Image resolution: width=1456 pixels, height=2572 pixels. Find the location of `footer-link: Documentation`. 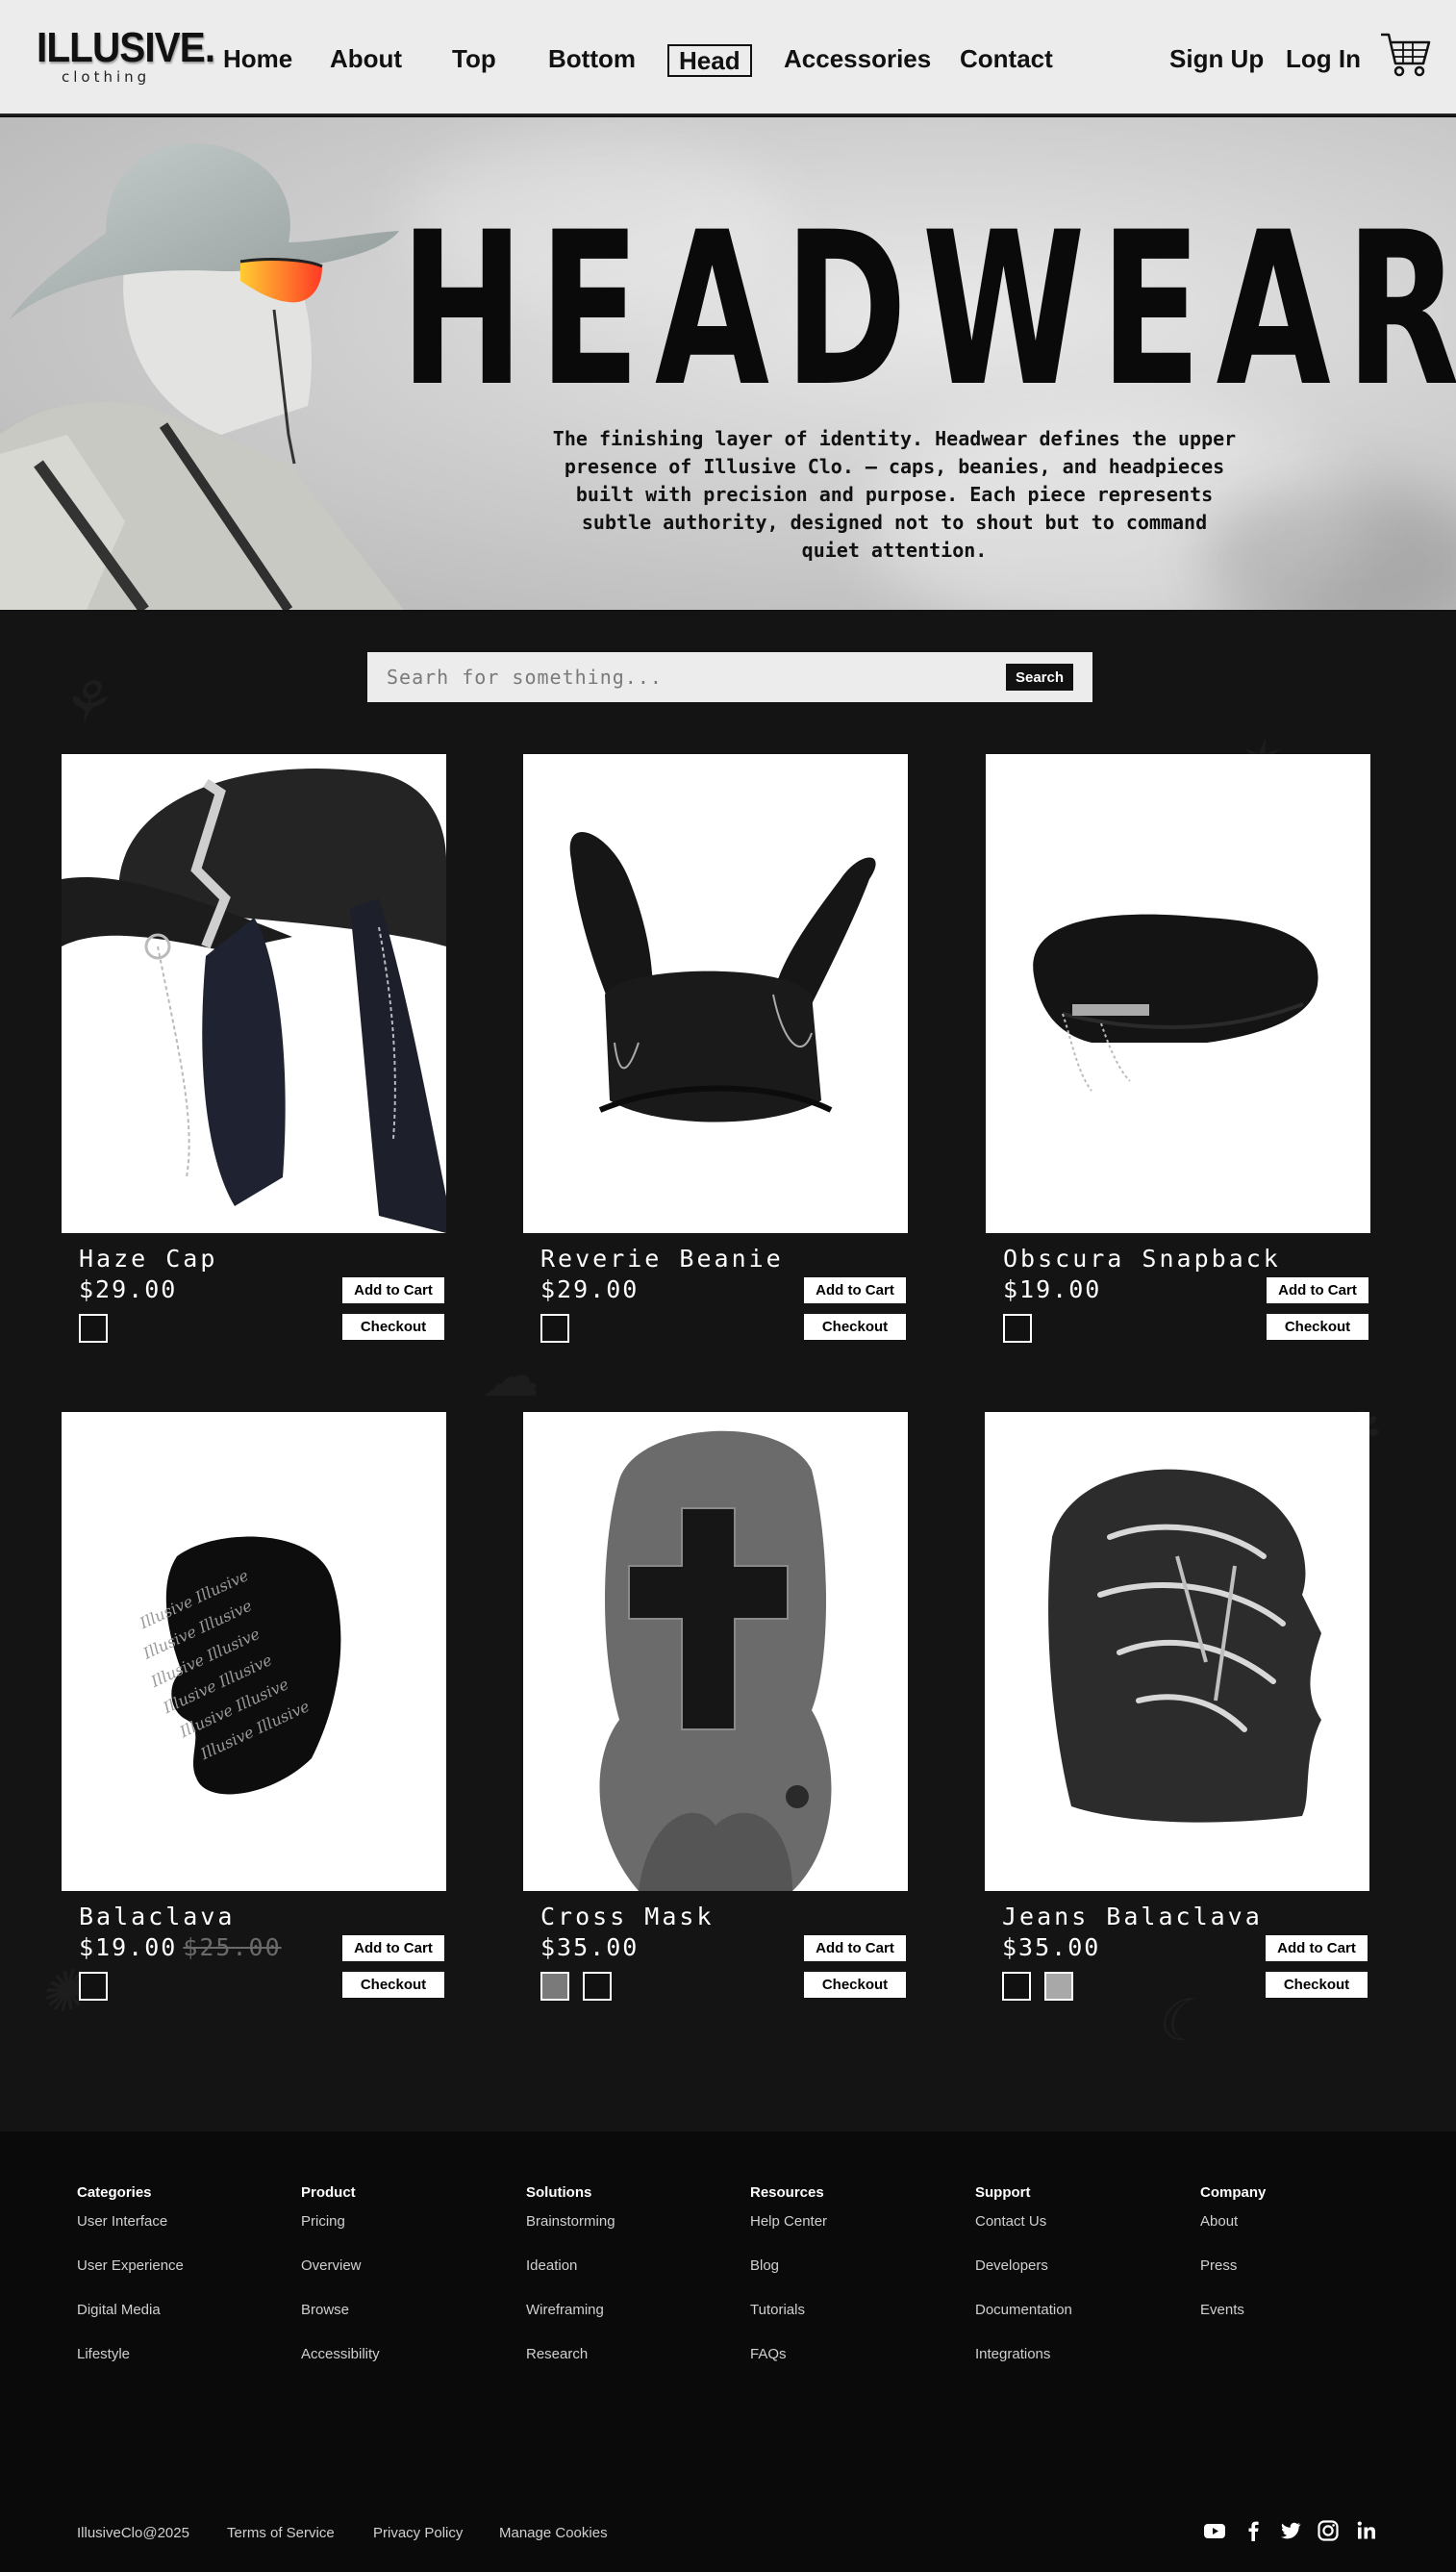

footer-link: Documentation is located at coordinates (1071, 2323).